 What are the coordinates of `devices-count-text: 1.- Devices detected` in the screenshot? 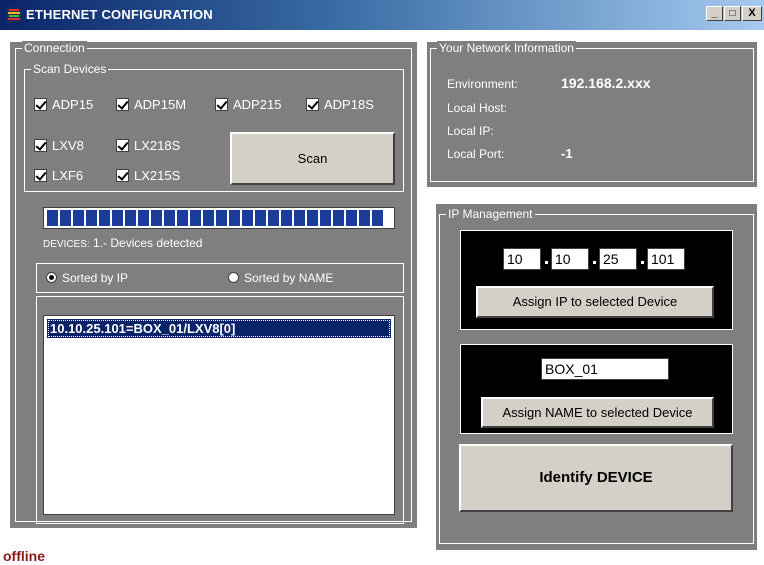 It's located at (148, 243).